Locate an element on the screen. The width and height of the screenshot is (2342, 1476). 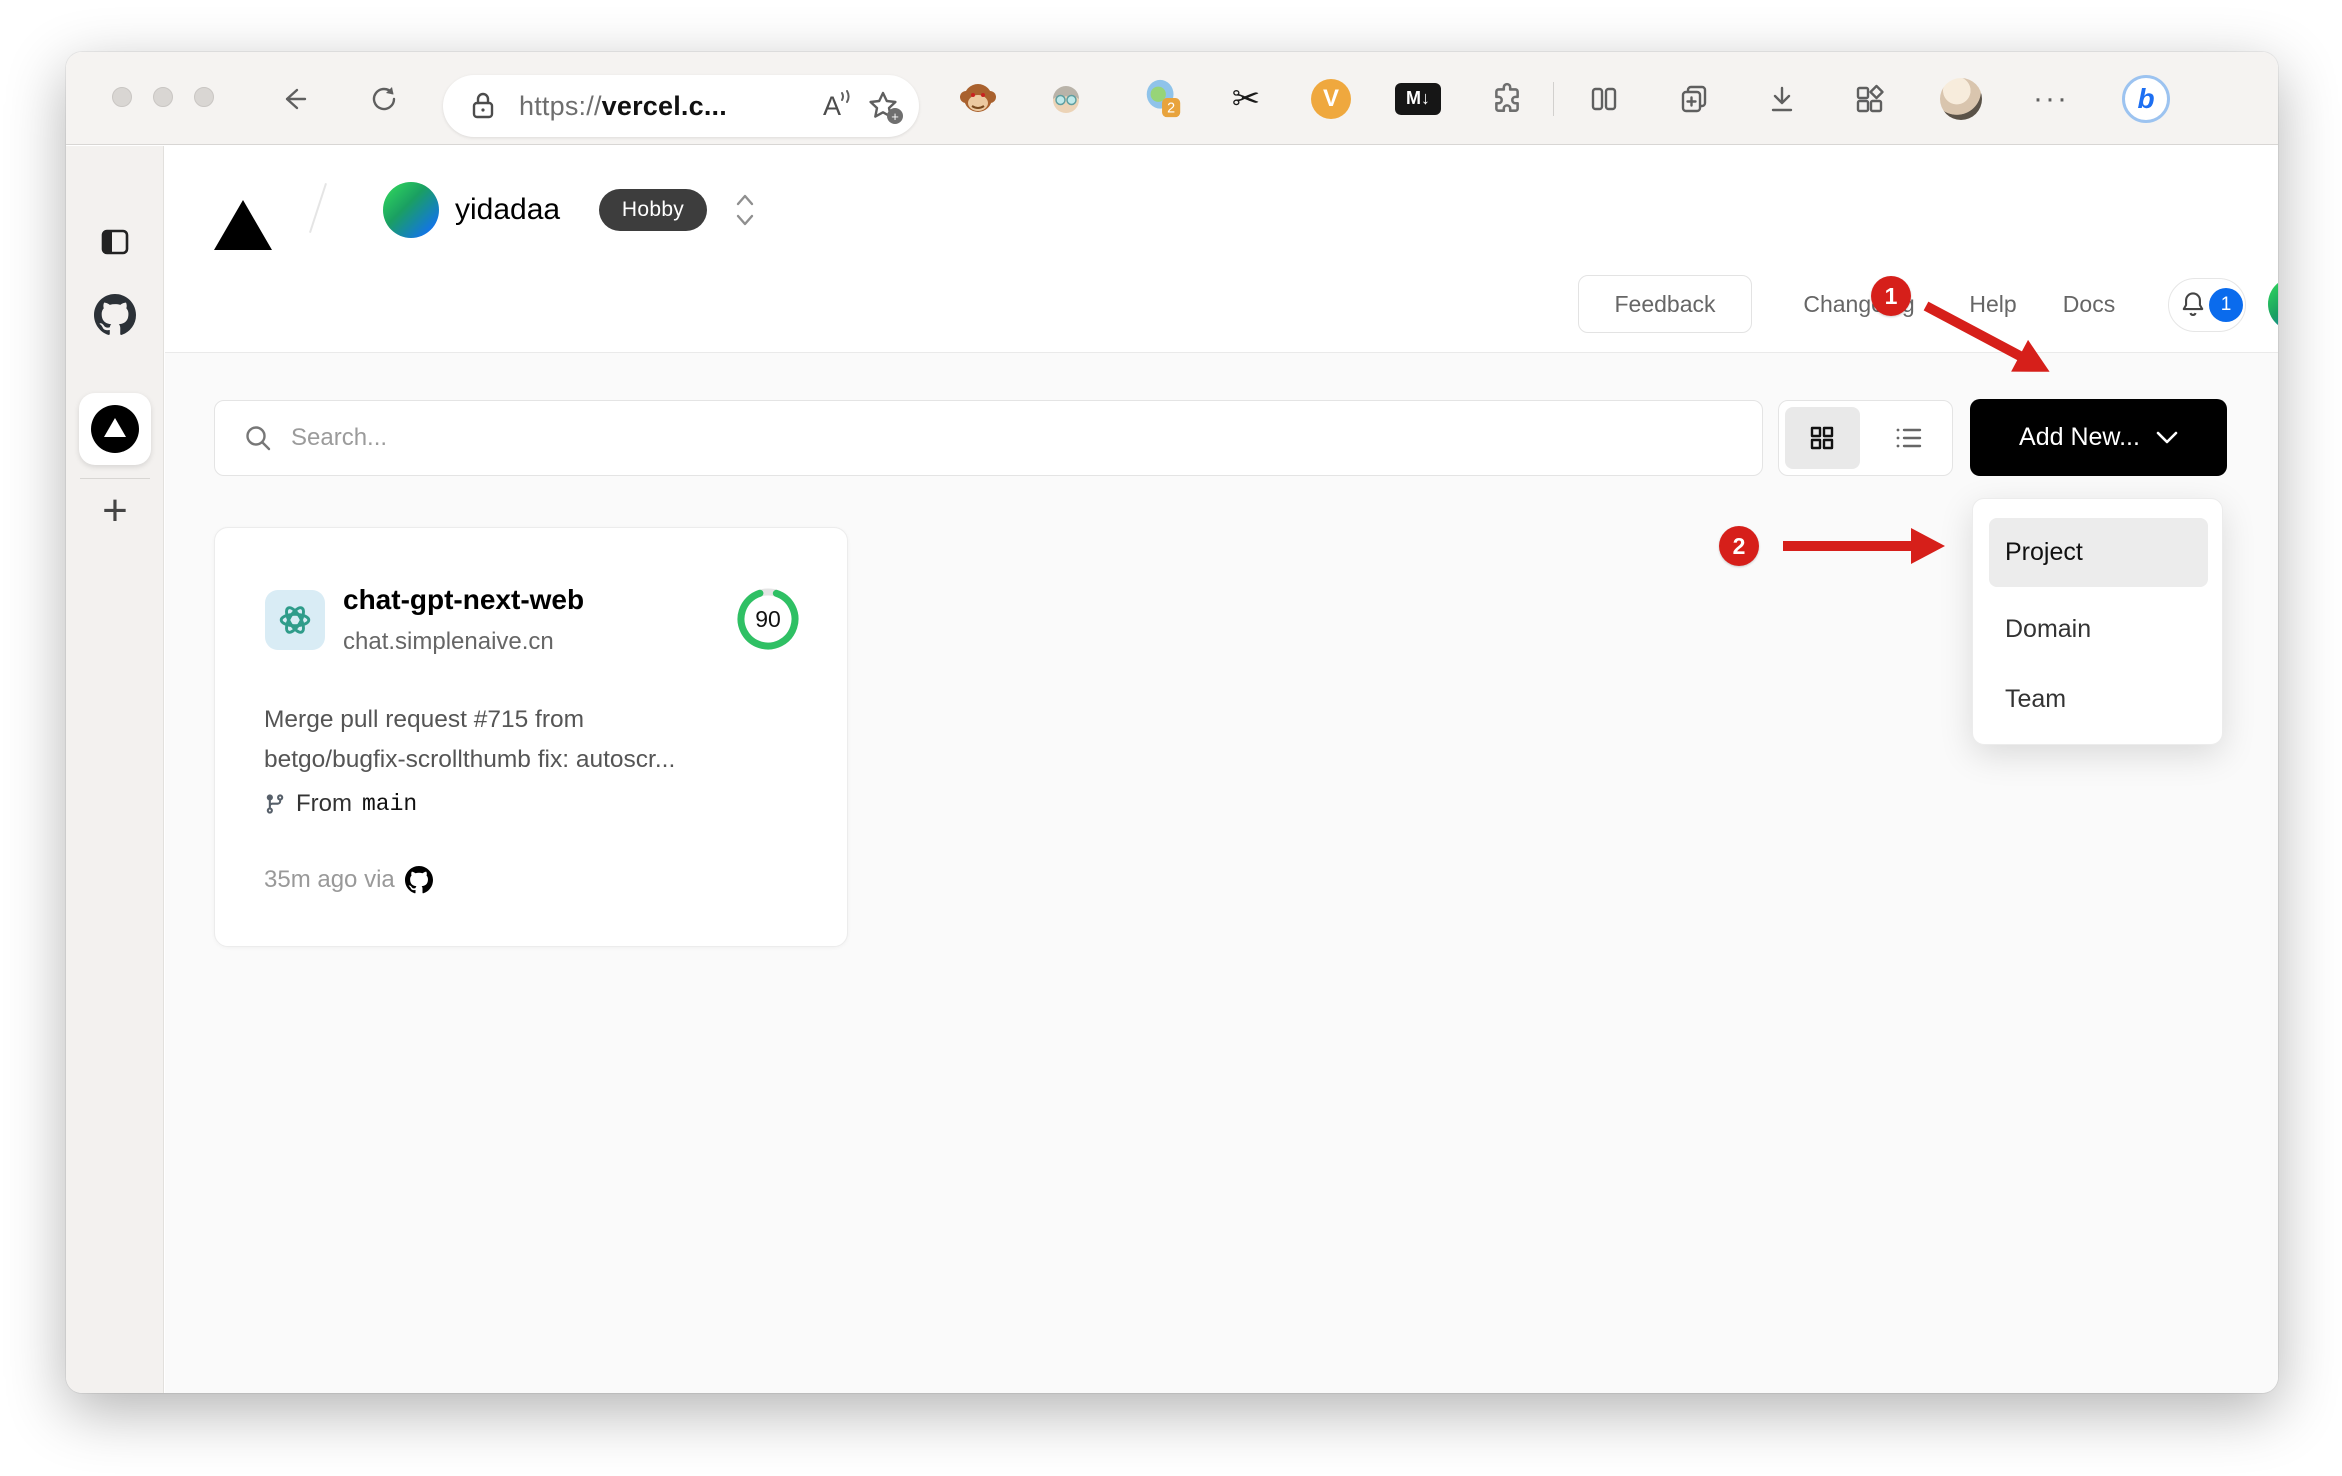
settings-more-icon: ··· is located at coordinates (2051, 98).